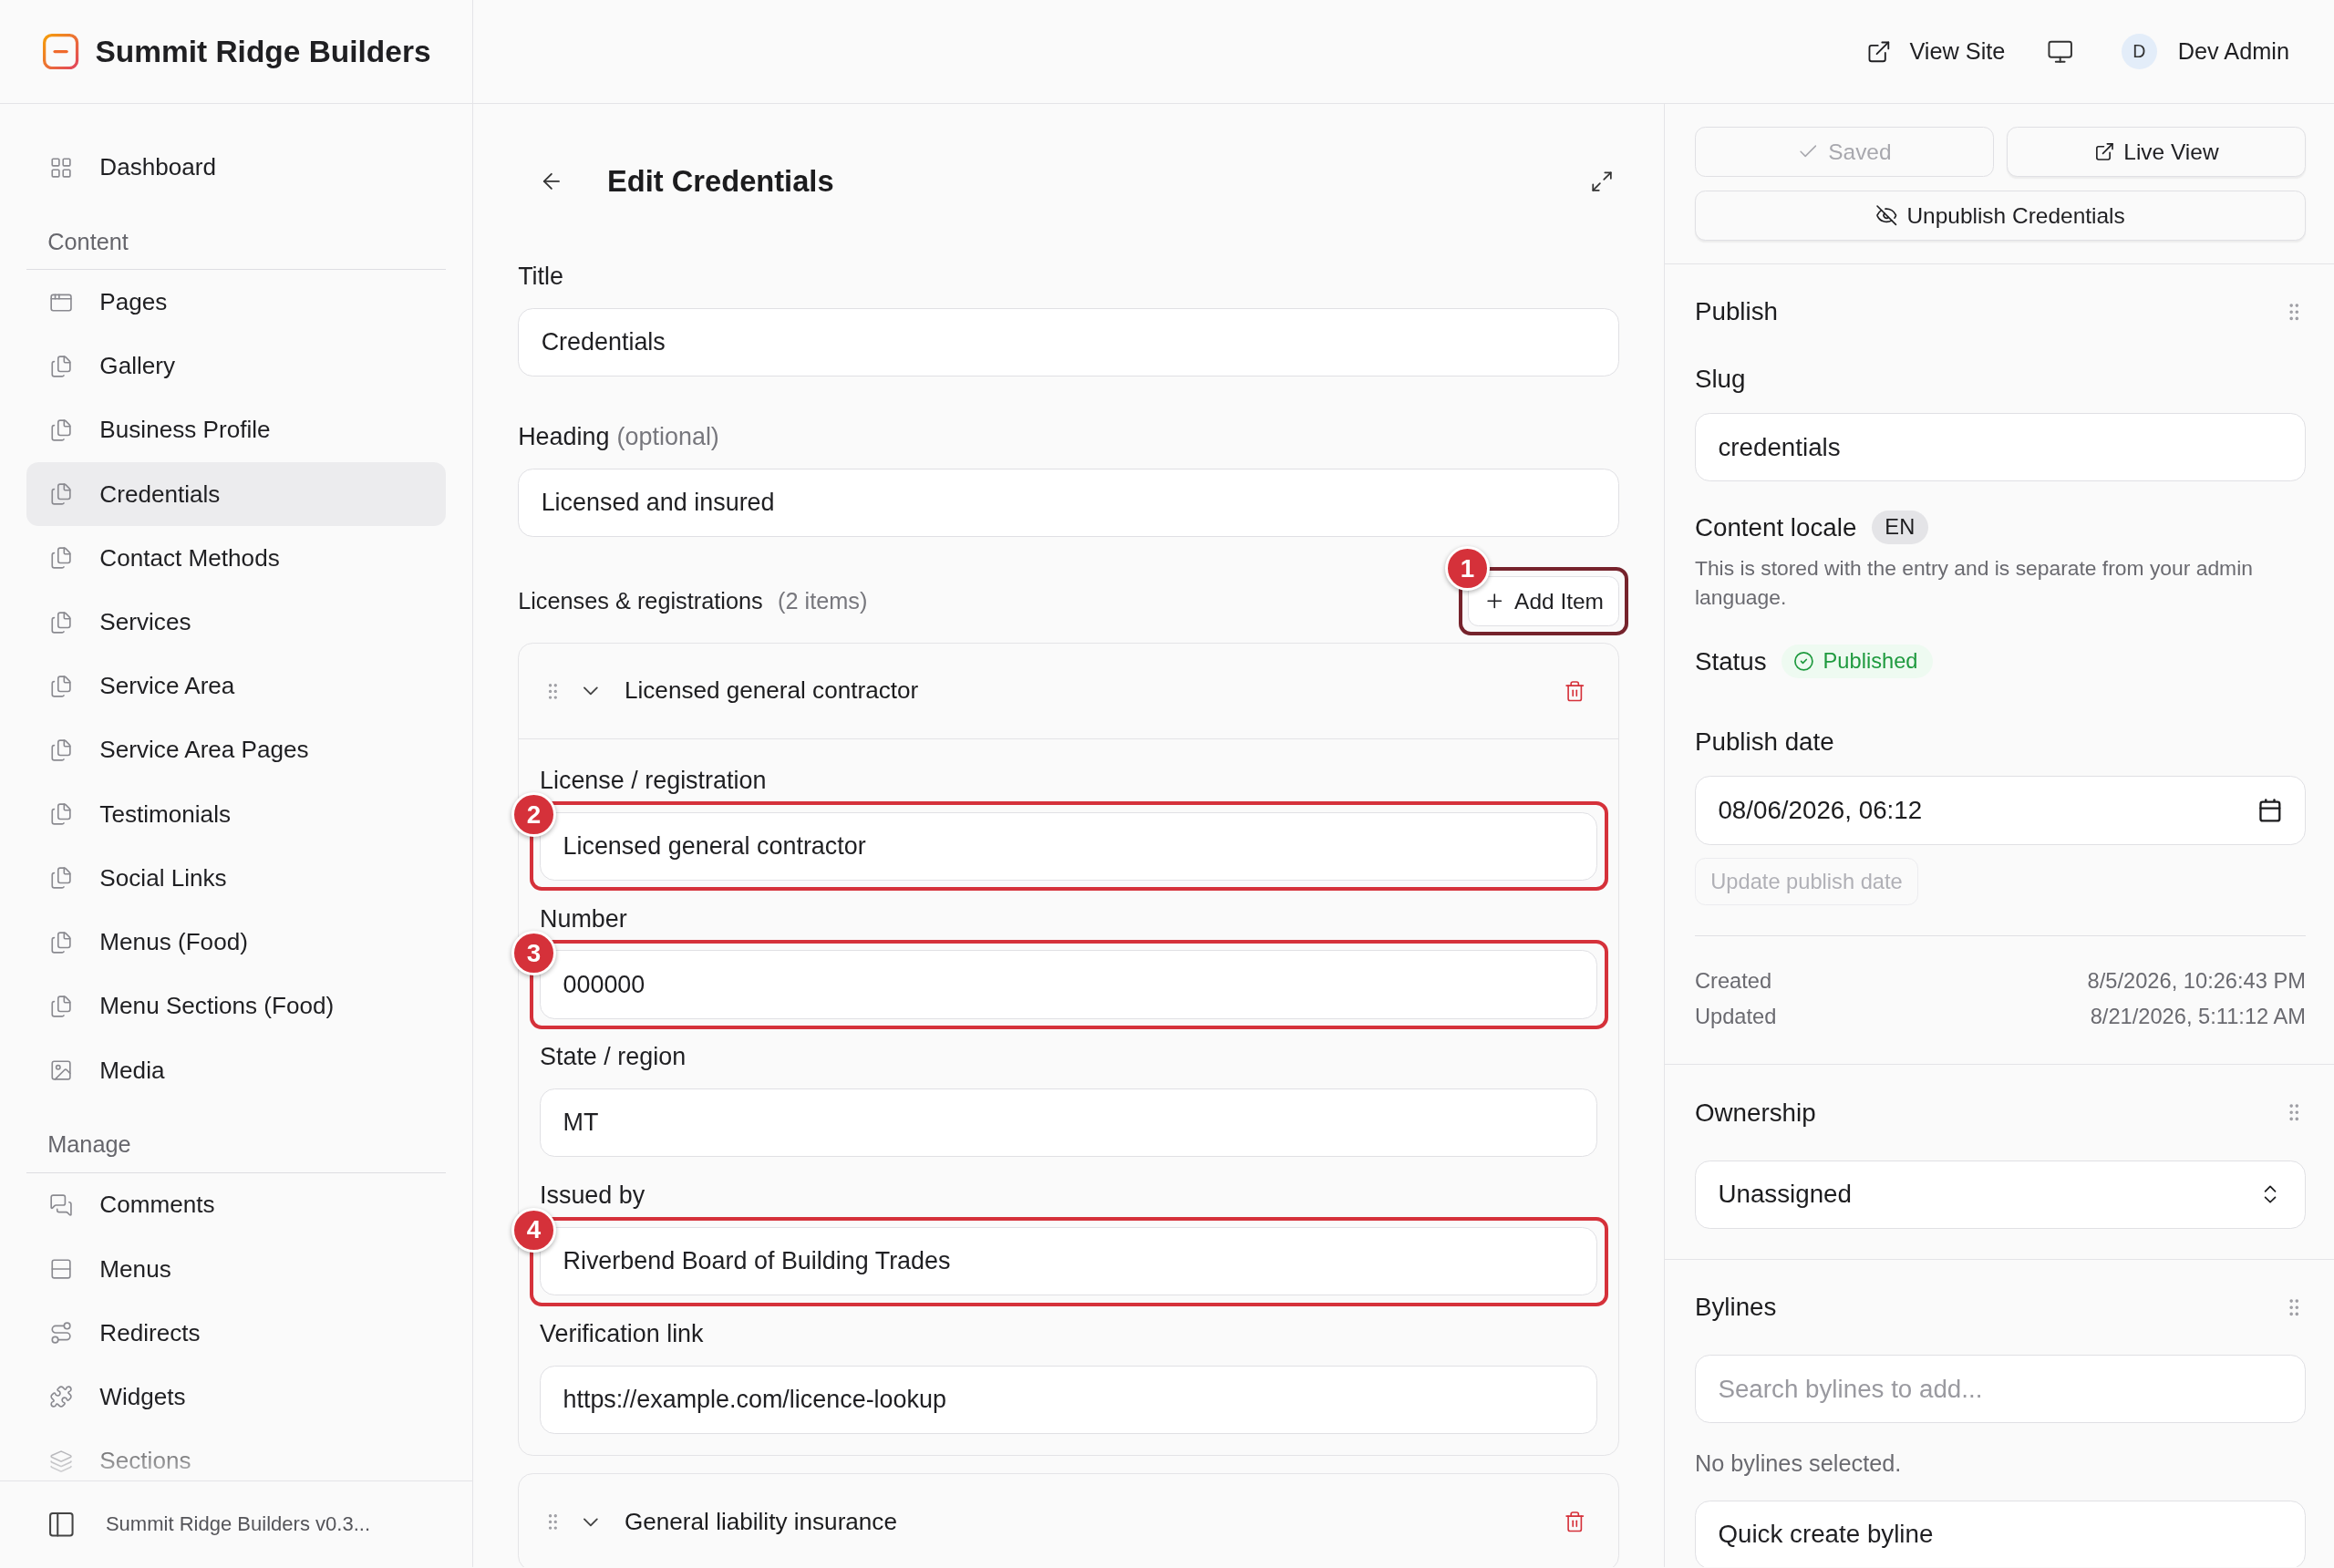 This screenshot has height=1568, width=2334. I want to click on text-input: https://example.com/licence-lookup, so click(1069, 1399).